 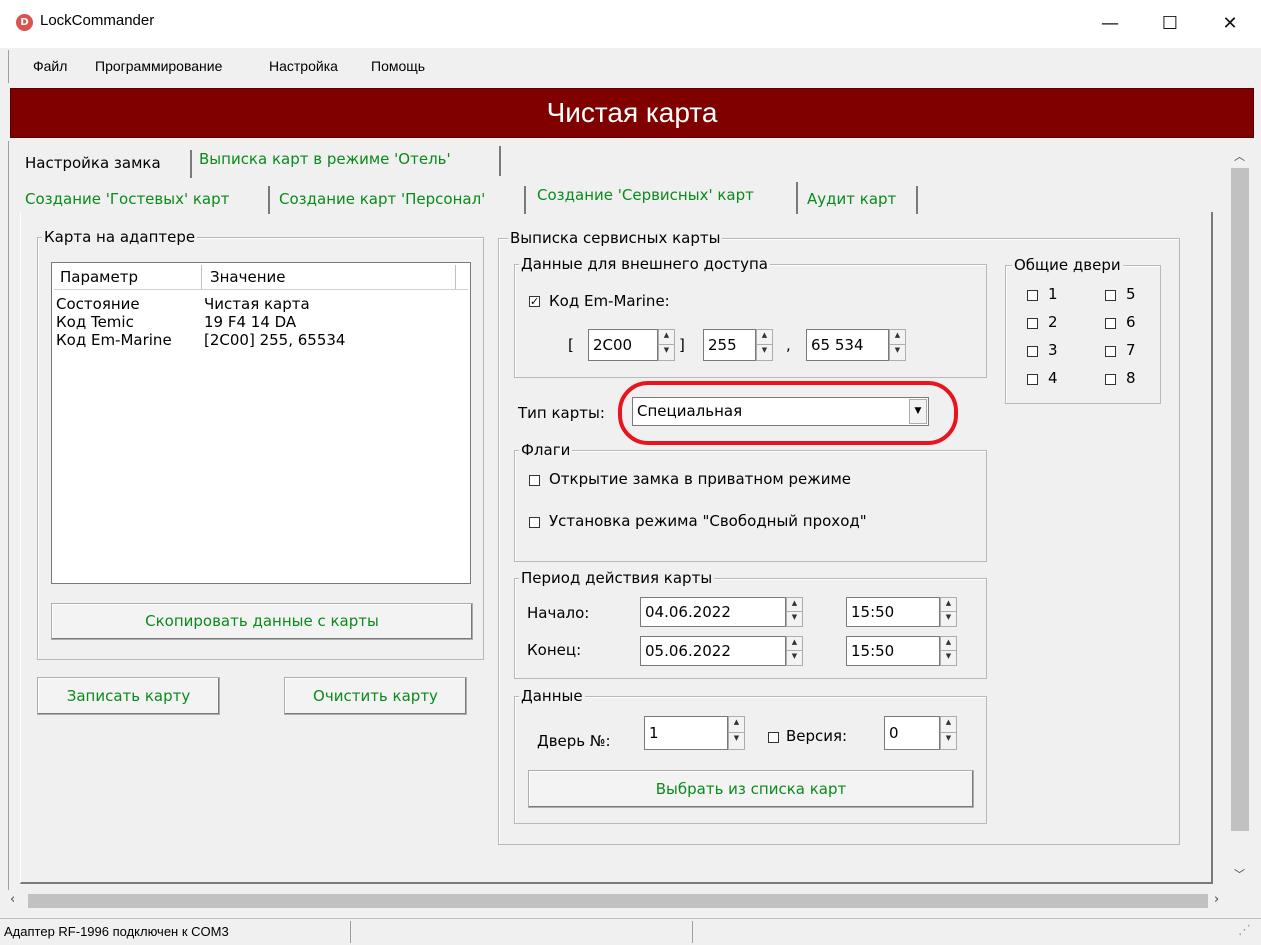 What do you see at coordinates (623, 345) in the screenshot?
I see `em-code-prefix-field: 2C00` at bounding box center [623, 345].